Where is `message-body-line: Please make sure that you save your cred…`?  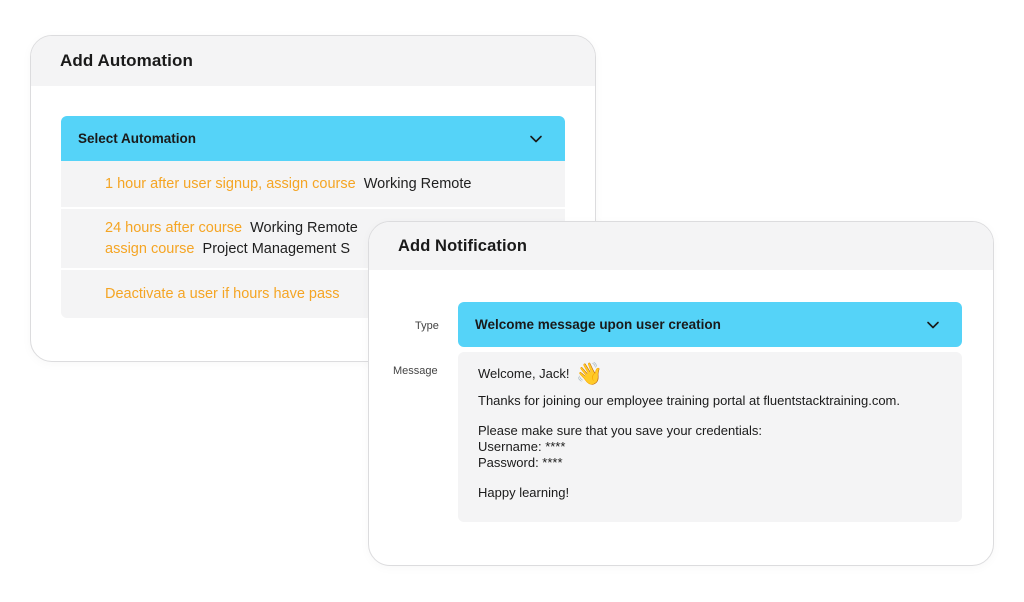
message-body-line: Please make sure that you save your cred… is located at coordinates (620, 430).